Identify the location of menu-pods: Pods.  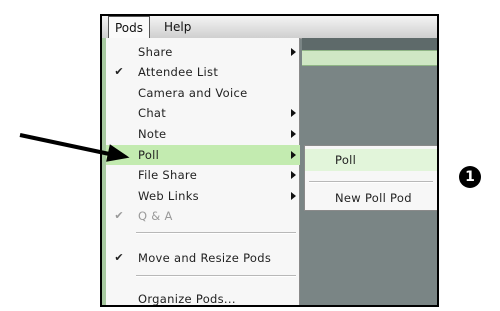
(129, 27).